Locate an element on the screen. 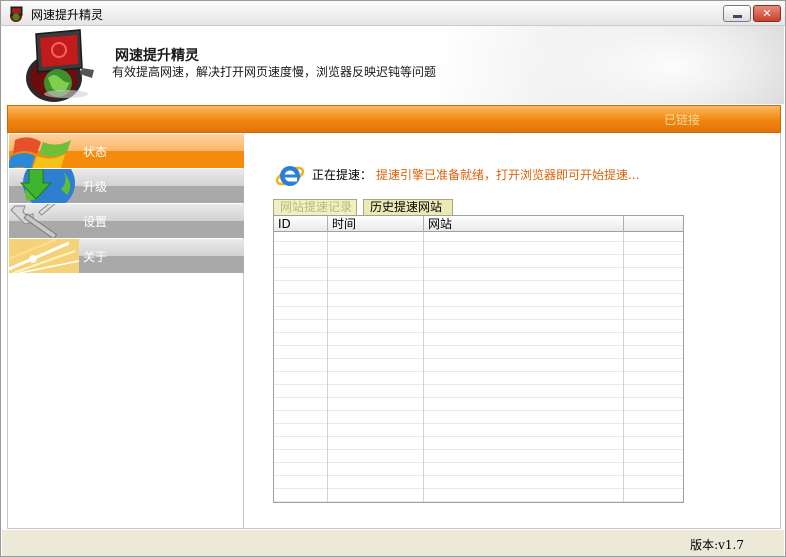 The height and width of the screenshot is (557, 786). column-header-time: 时间 is located at coordinates (376, 224).